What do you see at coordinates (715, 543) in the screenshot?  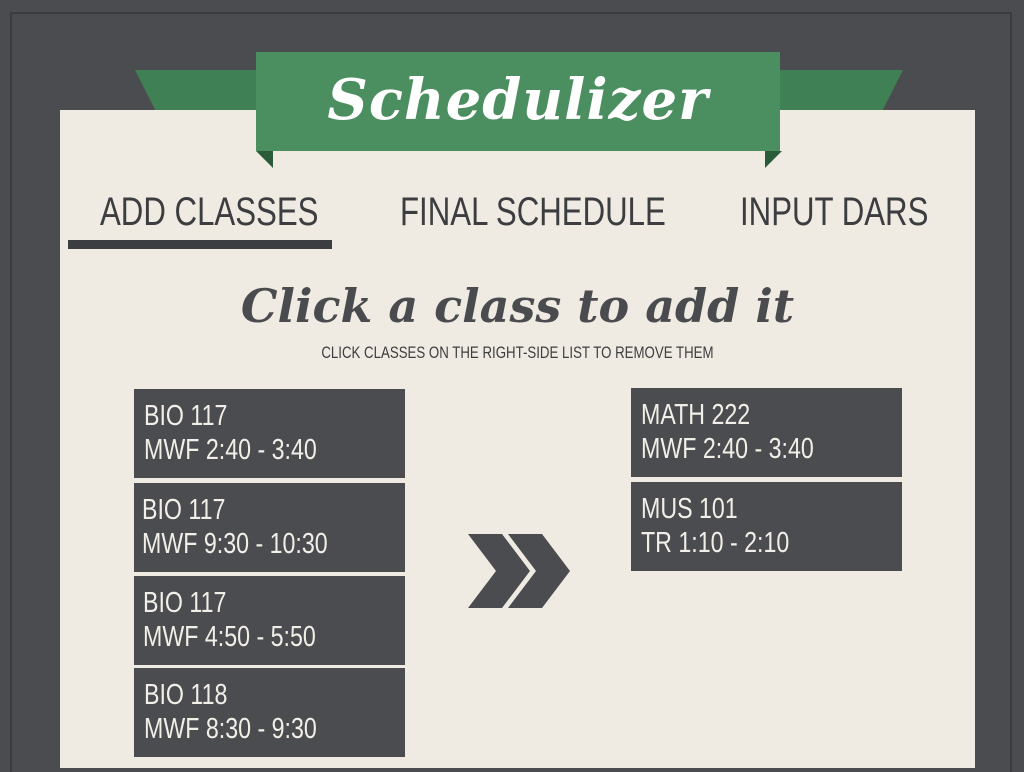 I see `class-time: TR 1:10 - 2:10` at bounding box center [715, 543].